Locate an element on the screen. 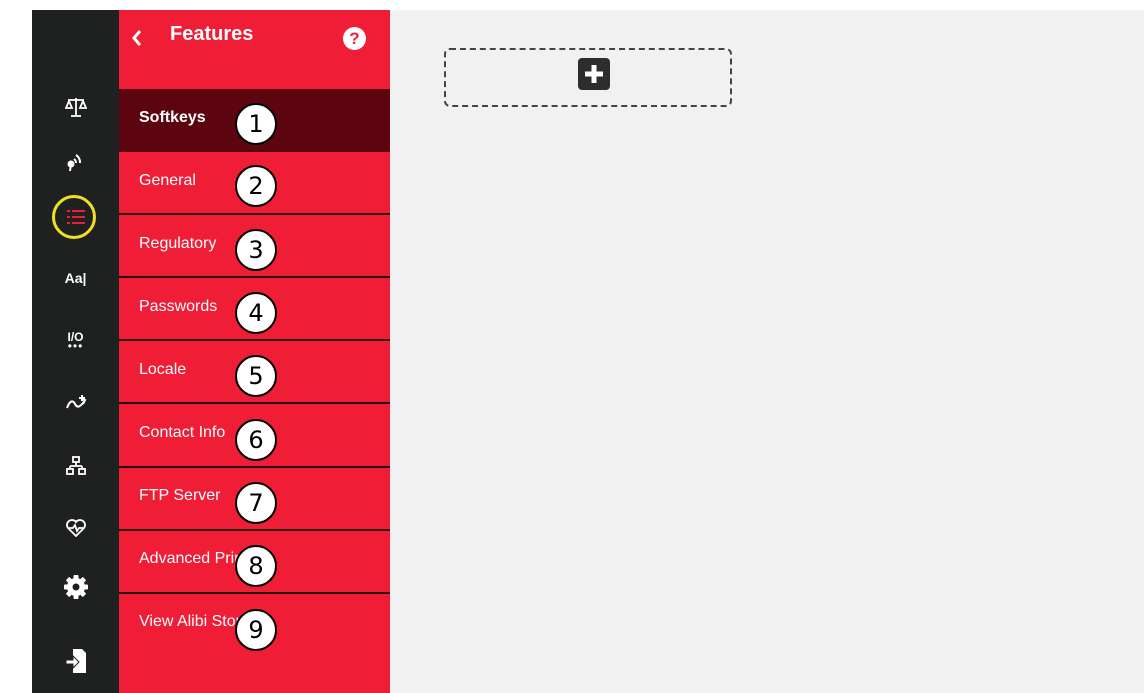  callout-number: 9 is located at coordinates (256, 630).